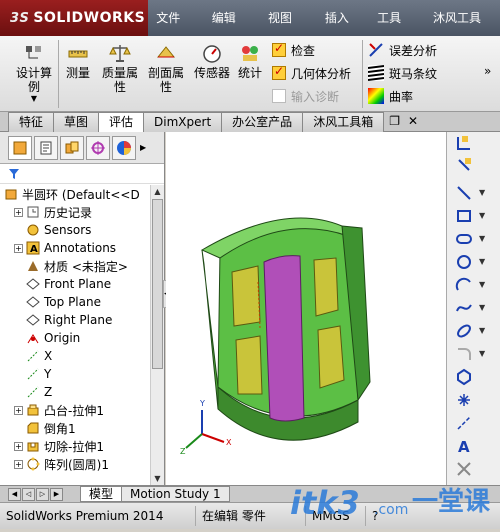 This screenshot has width=500, height=532. I want to click on configuration-manager-tab-icon, so click(72, 147).